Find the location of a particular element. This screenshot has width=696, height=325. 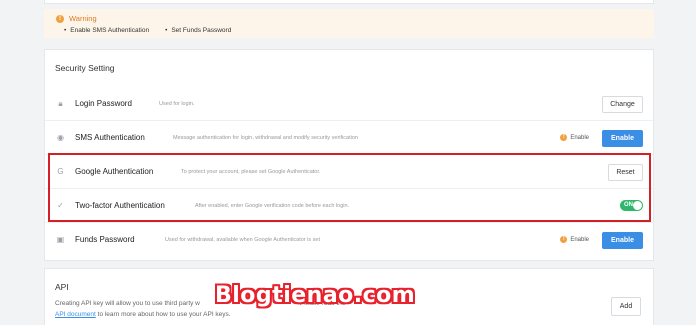

row-name: SMS Authentication is located at coordinates (110, 137).